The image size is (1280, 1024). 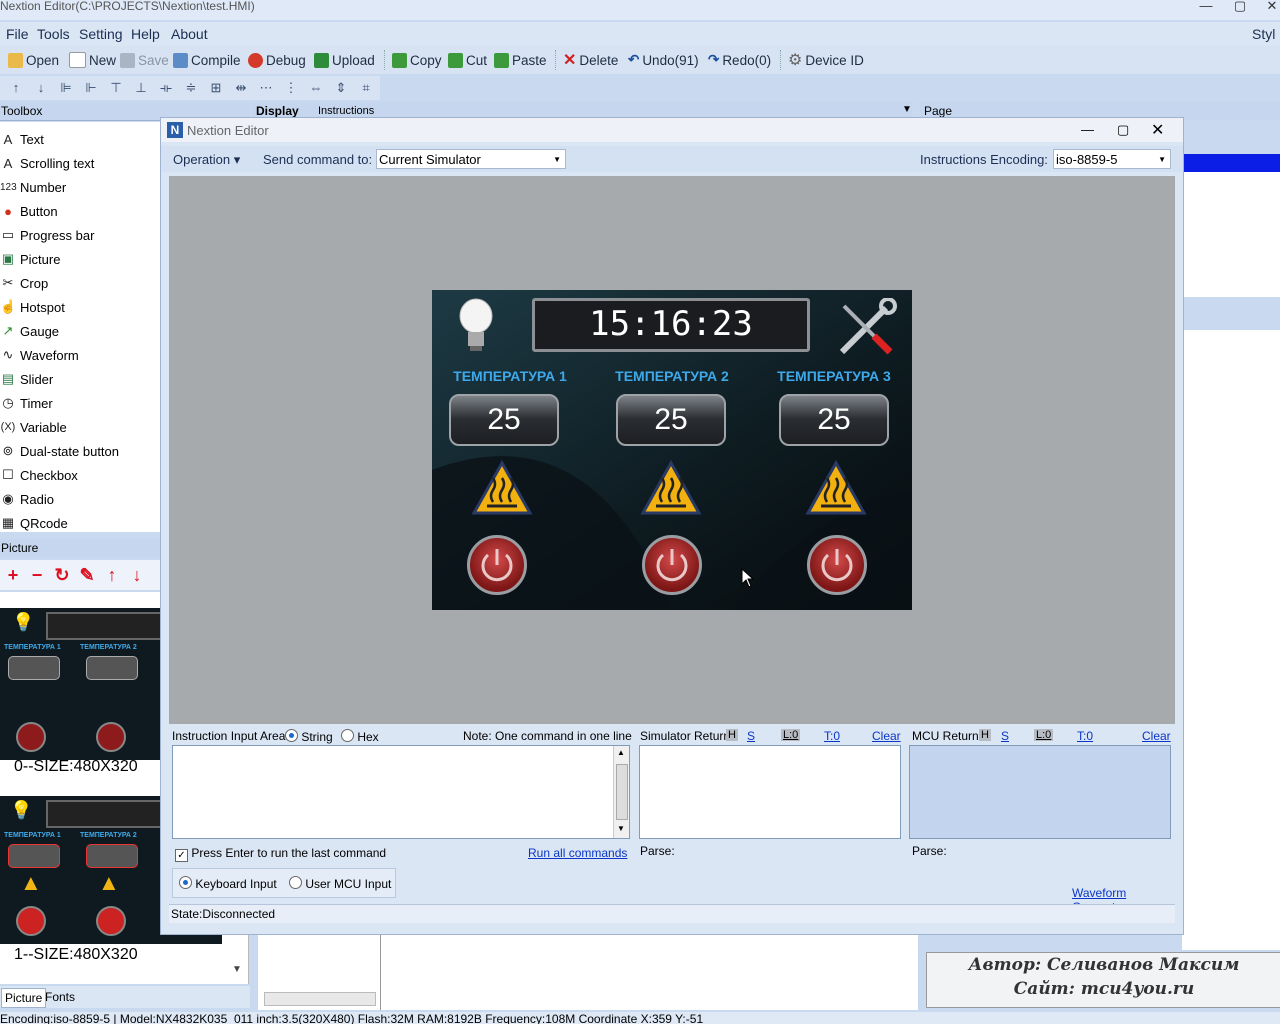 What do you see at coordinates (41, 88) in the screenshot?
I see `bring-down-icon: ↓` at bounding box center [41, 88].